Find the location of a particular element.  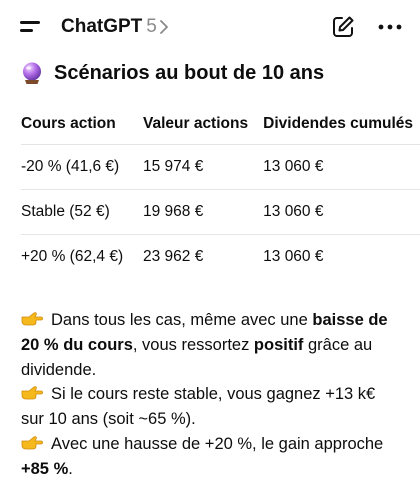

model-version: 5 is located at coordinates (151, 26).